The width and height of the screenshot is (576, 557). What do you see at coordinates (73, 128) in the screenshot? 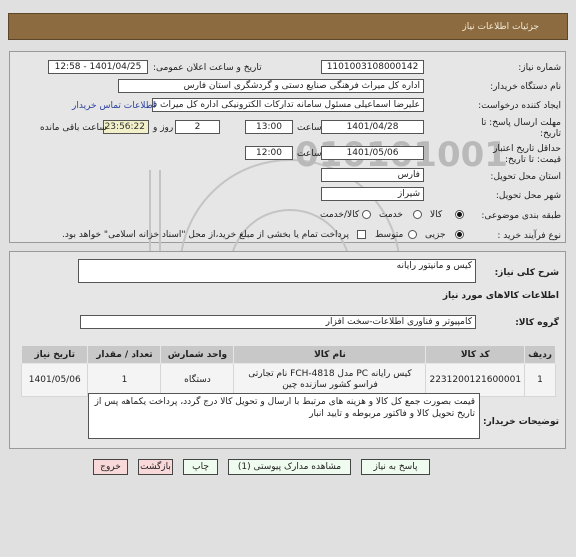
I see `remaining-time-label: ساعت باقی مانده` at bounding box center [73, 128].